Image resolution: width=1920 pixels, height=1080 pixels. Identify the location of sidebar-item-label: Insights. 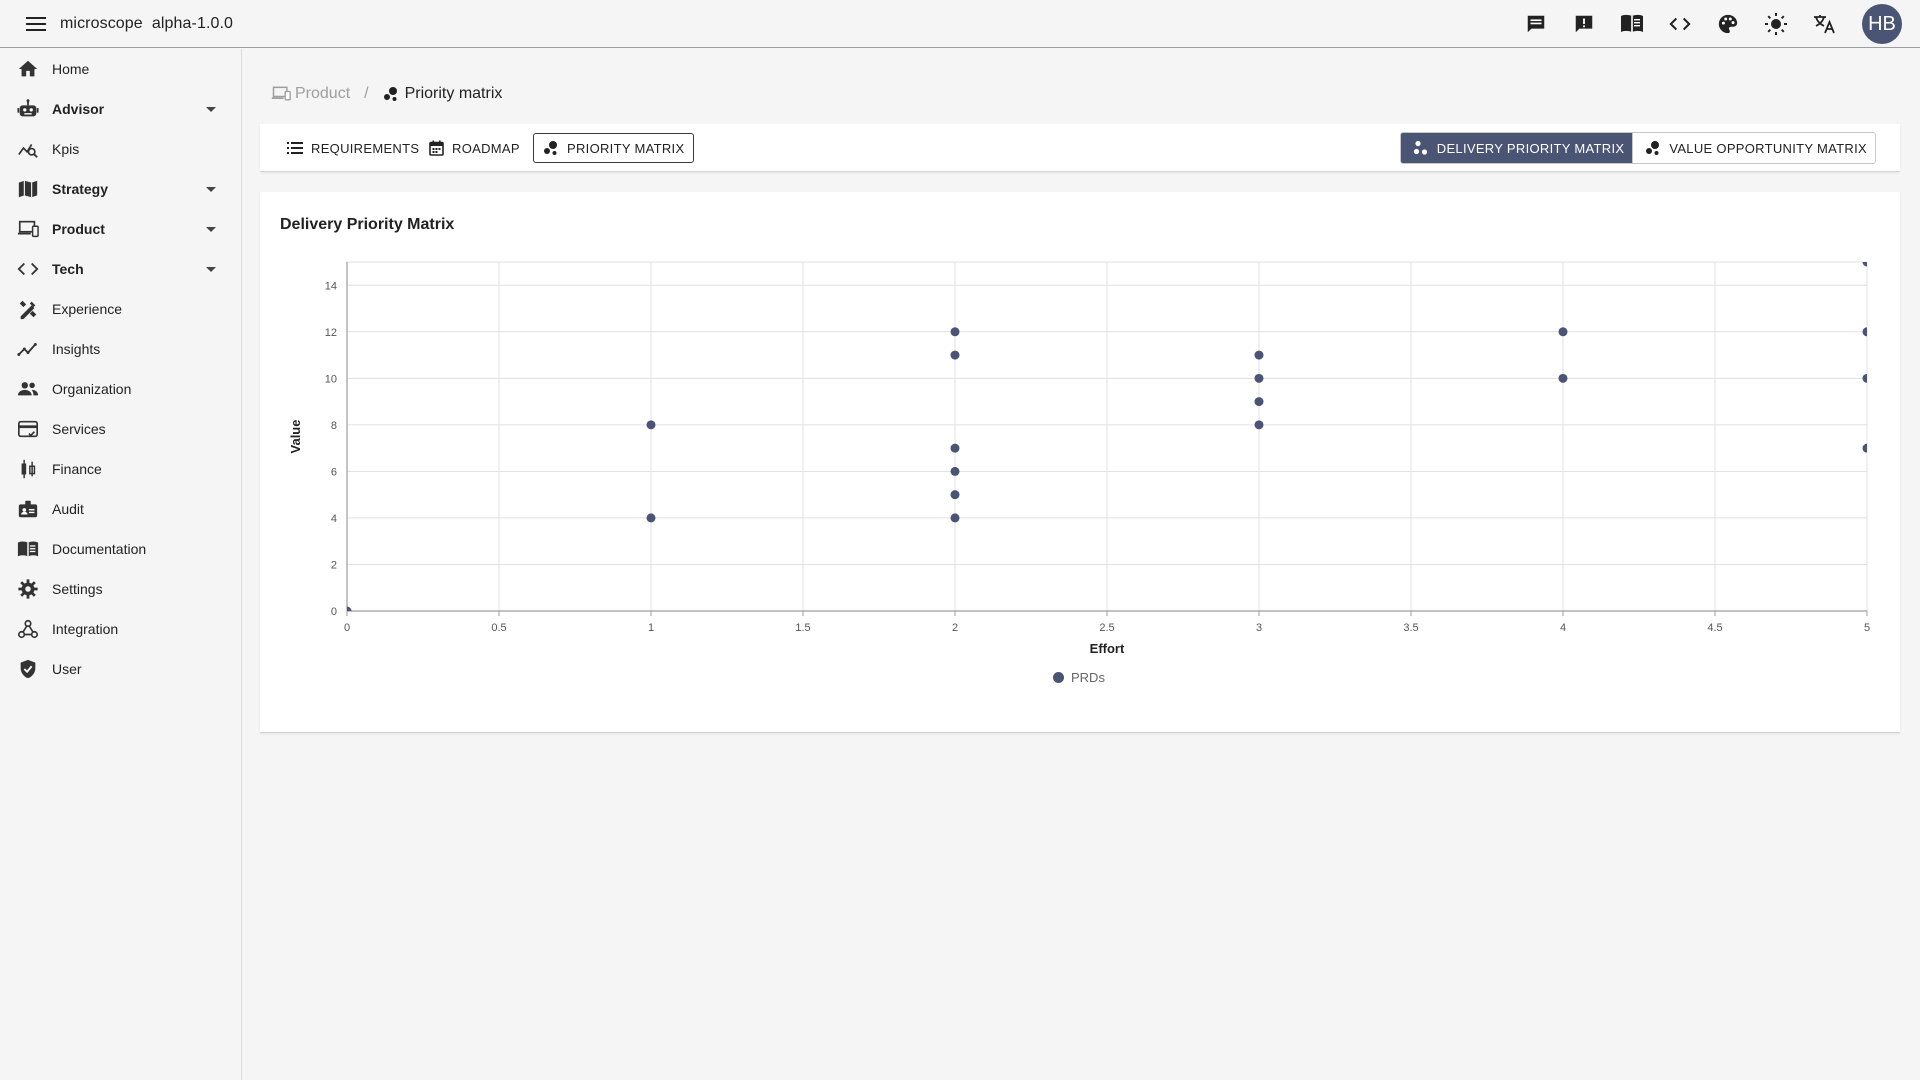
(76, 349).